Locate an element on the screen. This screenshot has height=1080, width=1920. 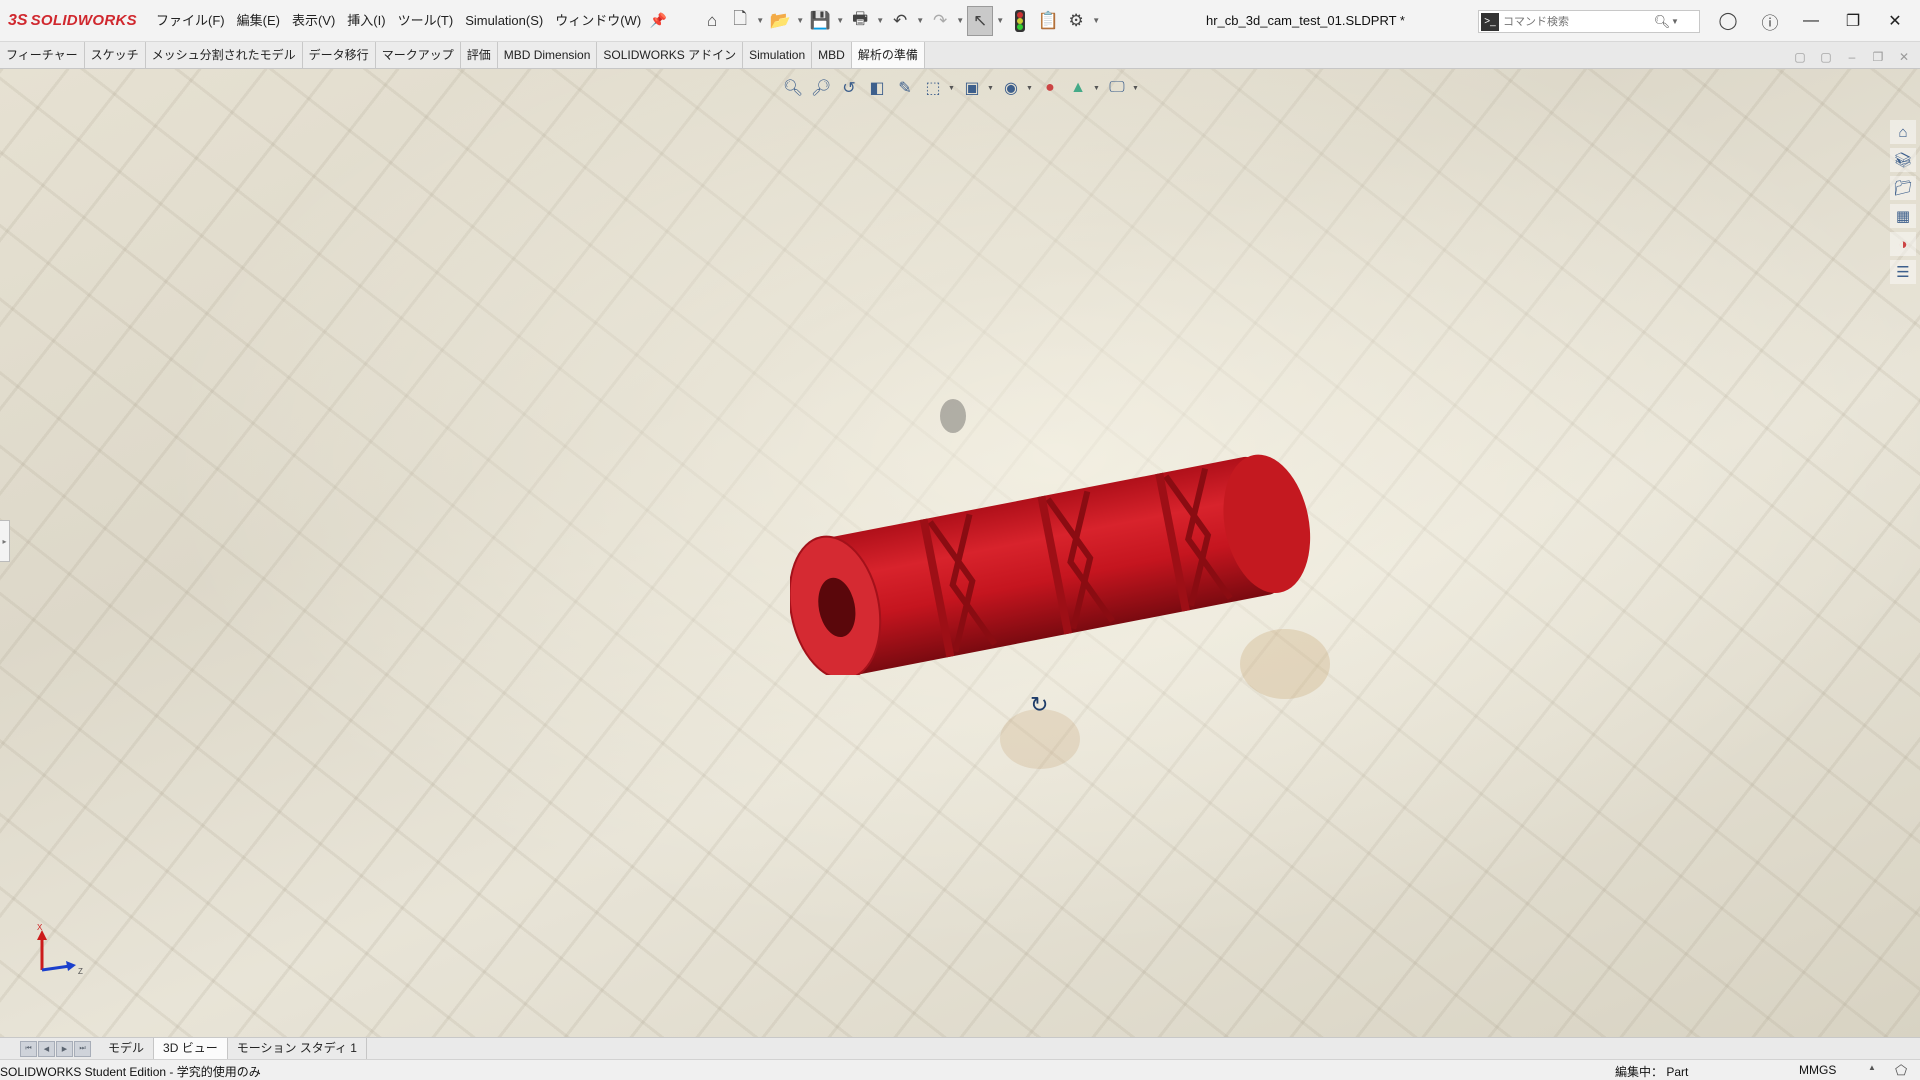
new-dropdown-icon: ▼ is located at coordinates (760, 20).